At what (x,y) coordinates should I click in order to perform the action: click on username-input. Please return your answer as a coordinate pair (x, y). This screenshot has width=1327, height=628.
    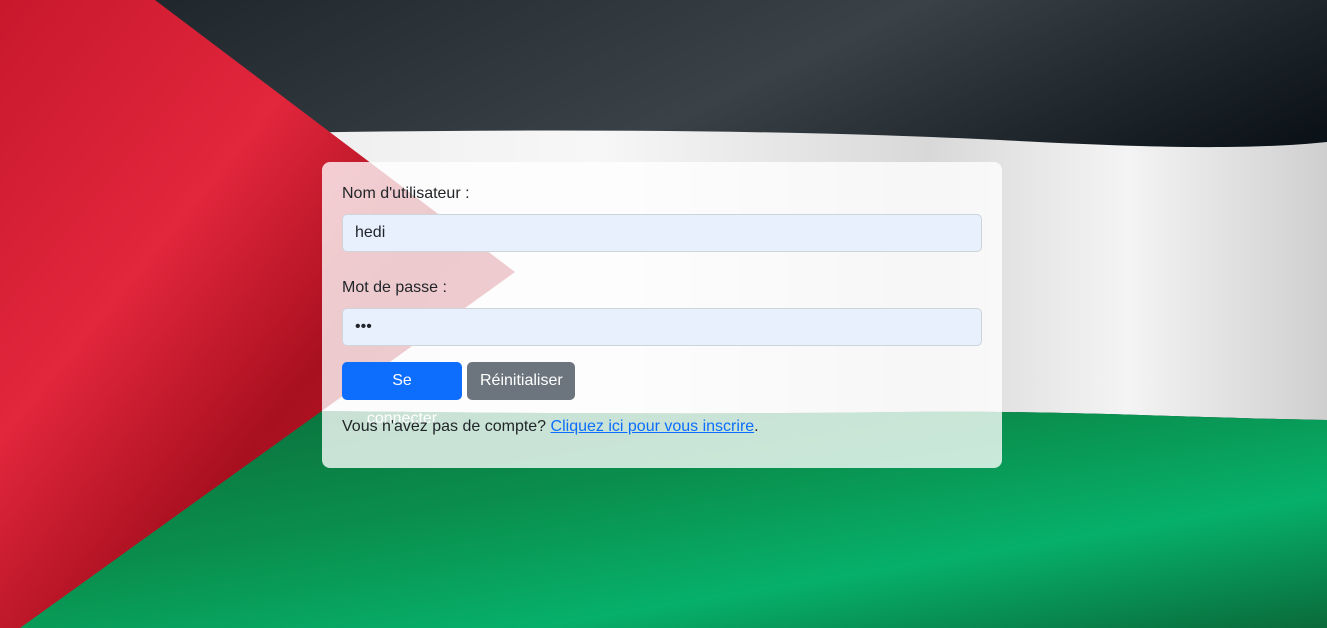
    Looking at the image, I should click on (662, 233).